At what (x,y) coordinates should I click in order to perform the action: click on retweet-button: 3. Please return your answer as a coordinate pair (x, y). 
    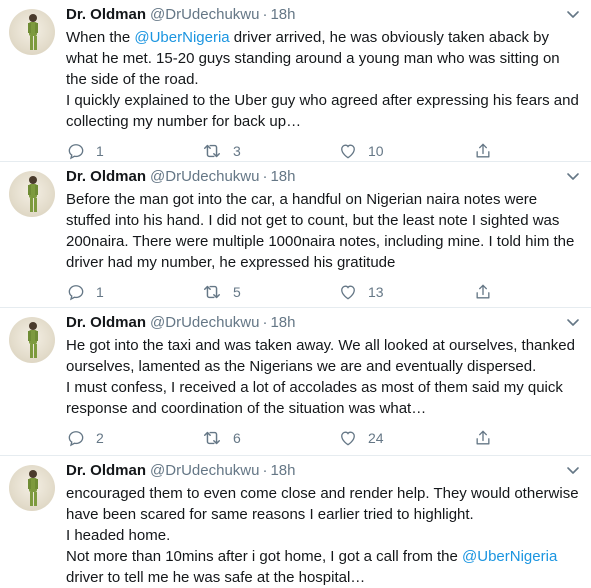
    Looking at the image, I should click on (221, 151).